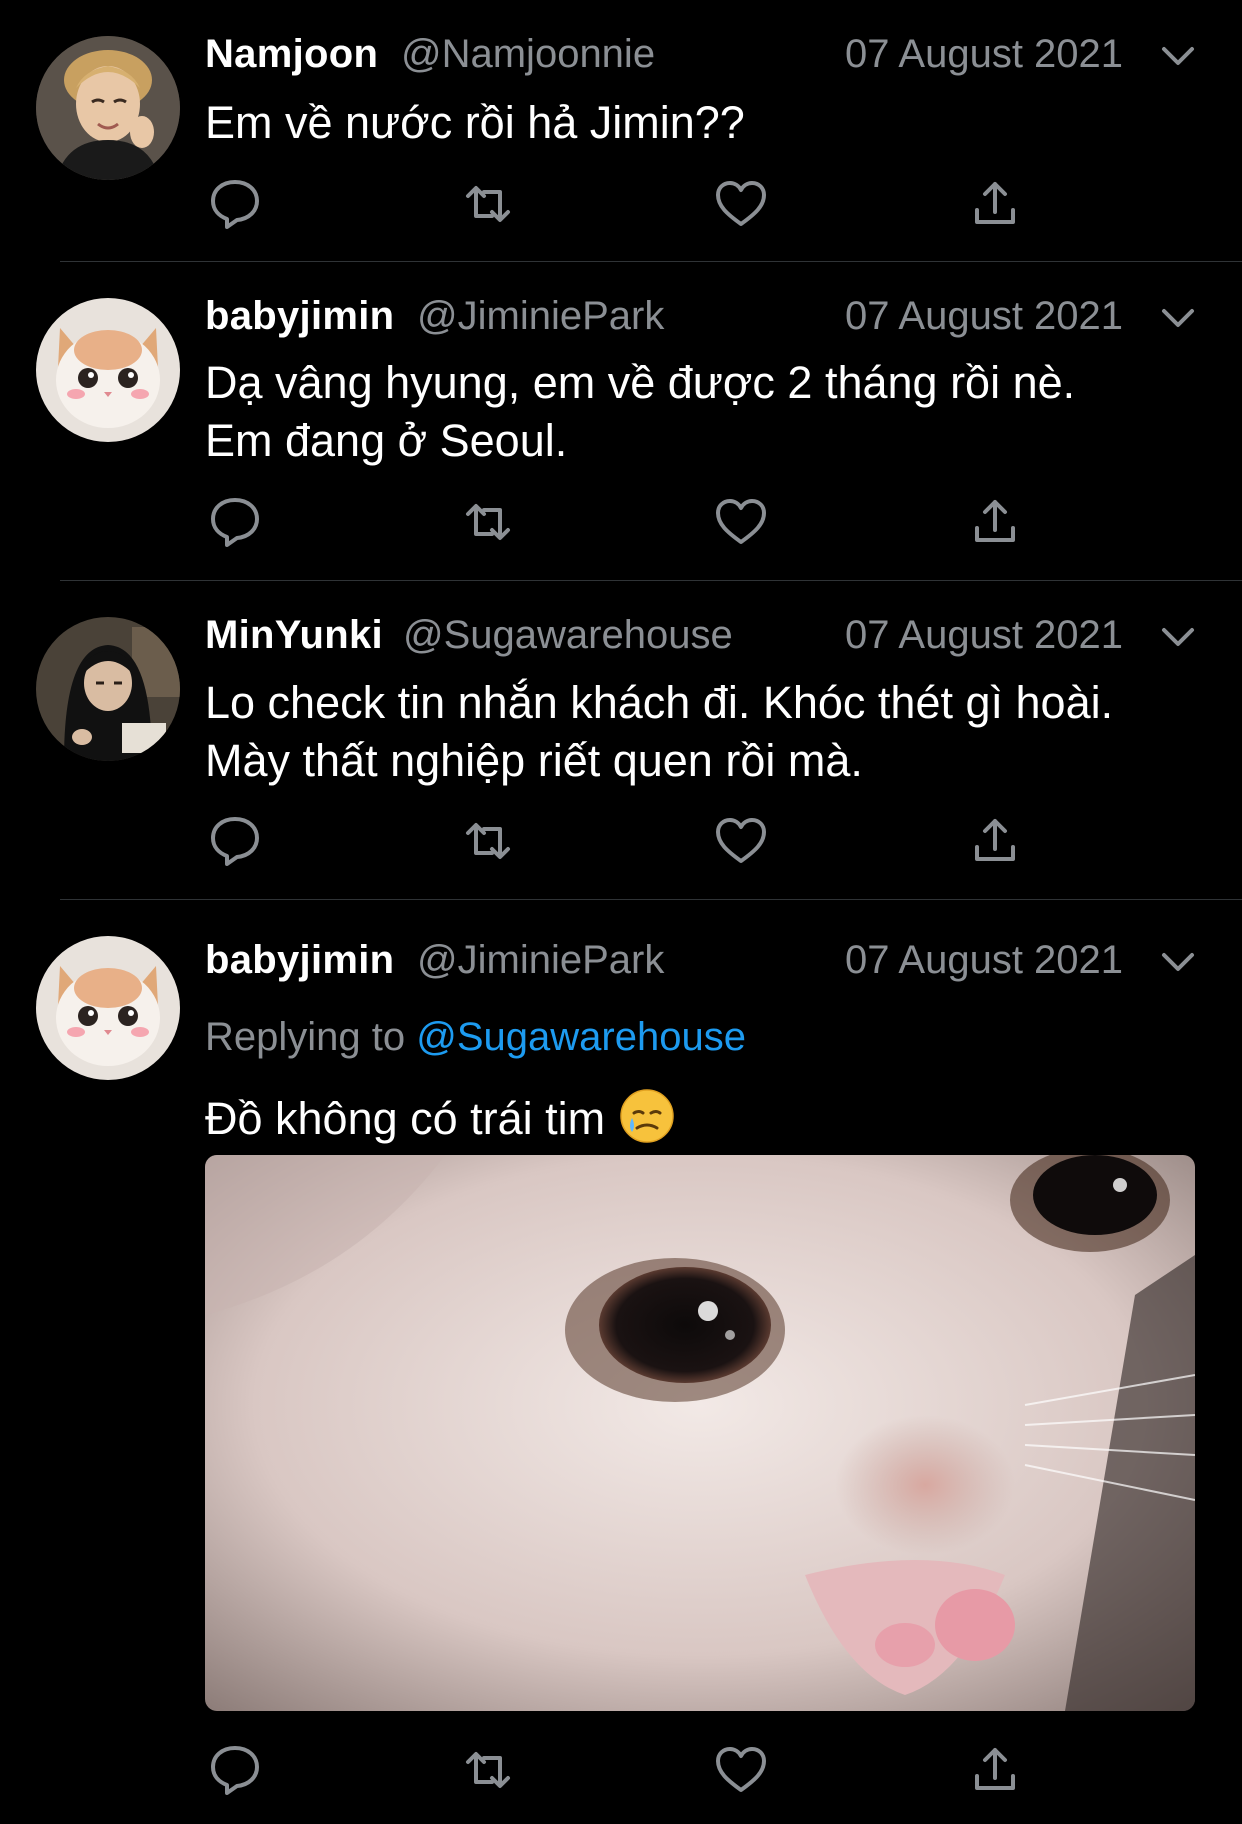  Describe the element at coordinates (534, 760) in the screenshot. I see `tweet-text-line: Mày thất nghiệp riết quen rồi mà.` at that location.